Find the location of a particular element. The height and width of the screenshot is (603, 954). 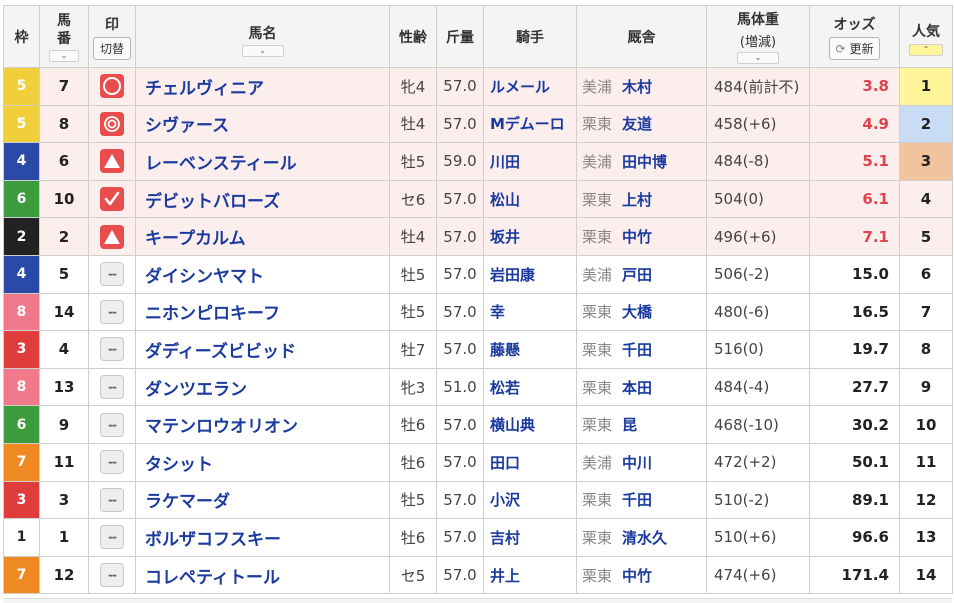

trainer-link: 本田 is located at coordinates (637, 388).